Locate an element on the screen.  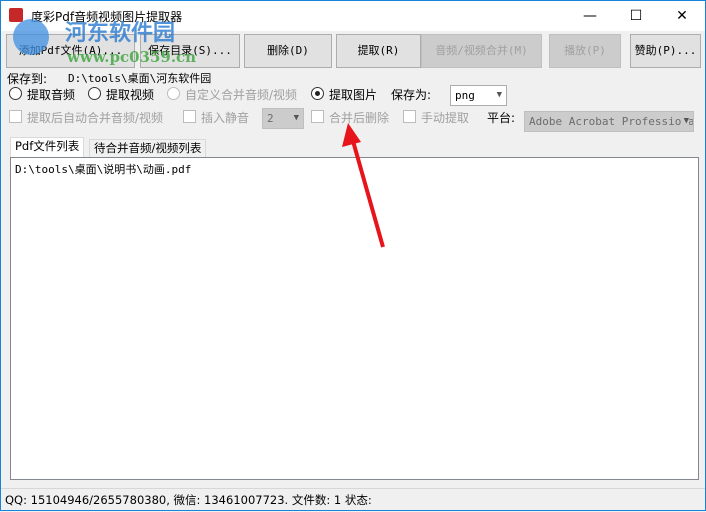
watermark-logo-icon is located at coordinates (31, 37).